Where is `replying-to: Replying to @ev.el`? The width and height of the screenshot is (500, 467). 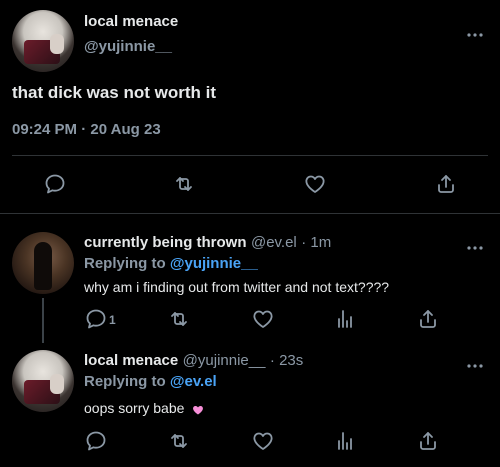 replying-to: Replying to @ev.el is located at coordinates (150, 381).